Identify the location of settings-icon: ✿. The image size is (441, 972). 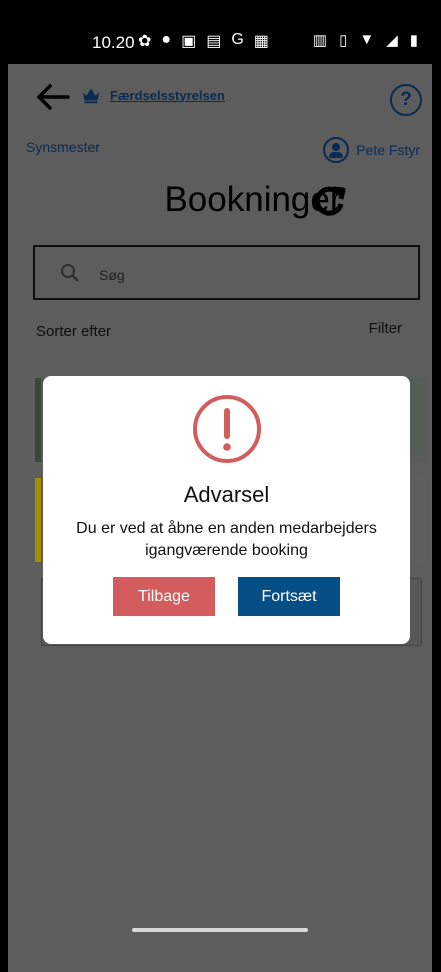
(145, 41).